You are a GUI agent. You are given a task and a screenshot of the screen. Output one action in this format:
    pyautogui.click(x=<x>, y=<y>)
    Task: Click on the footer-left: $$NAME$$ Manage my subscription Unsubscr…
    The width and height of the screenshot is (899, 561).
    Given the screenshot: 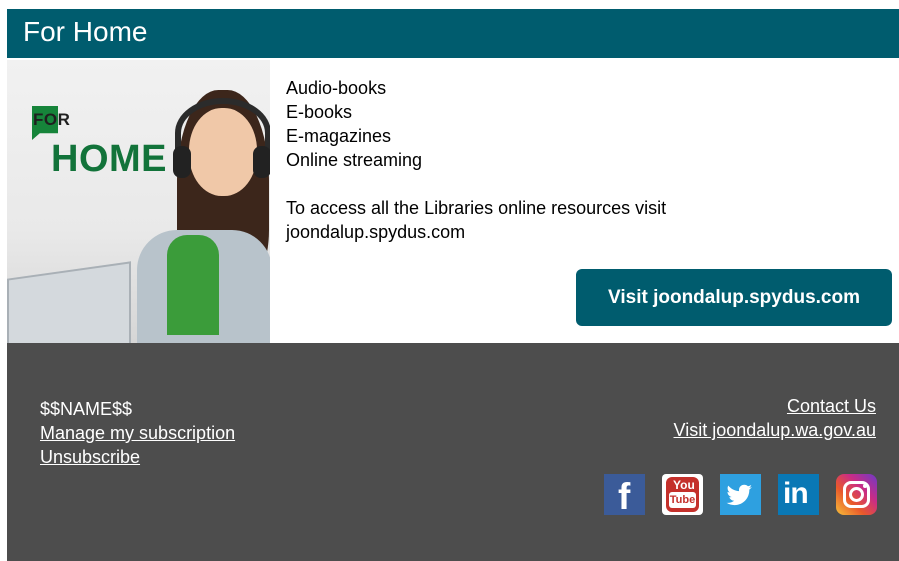 What is the action you would take?
    pyautogui.click(x=137, y=433)
    